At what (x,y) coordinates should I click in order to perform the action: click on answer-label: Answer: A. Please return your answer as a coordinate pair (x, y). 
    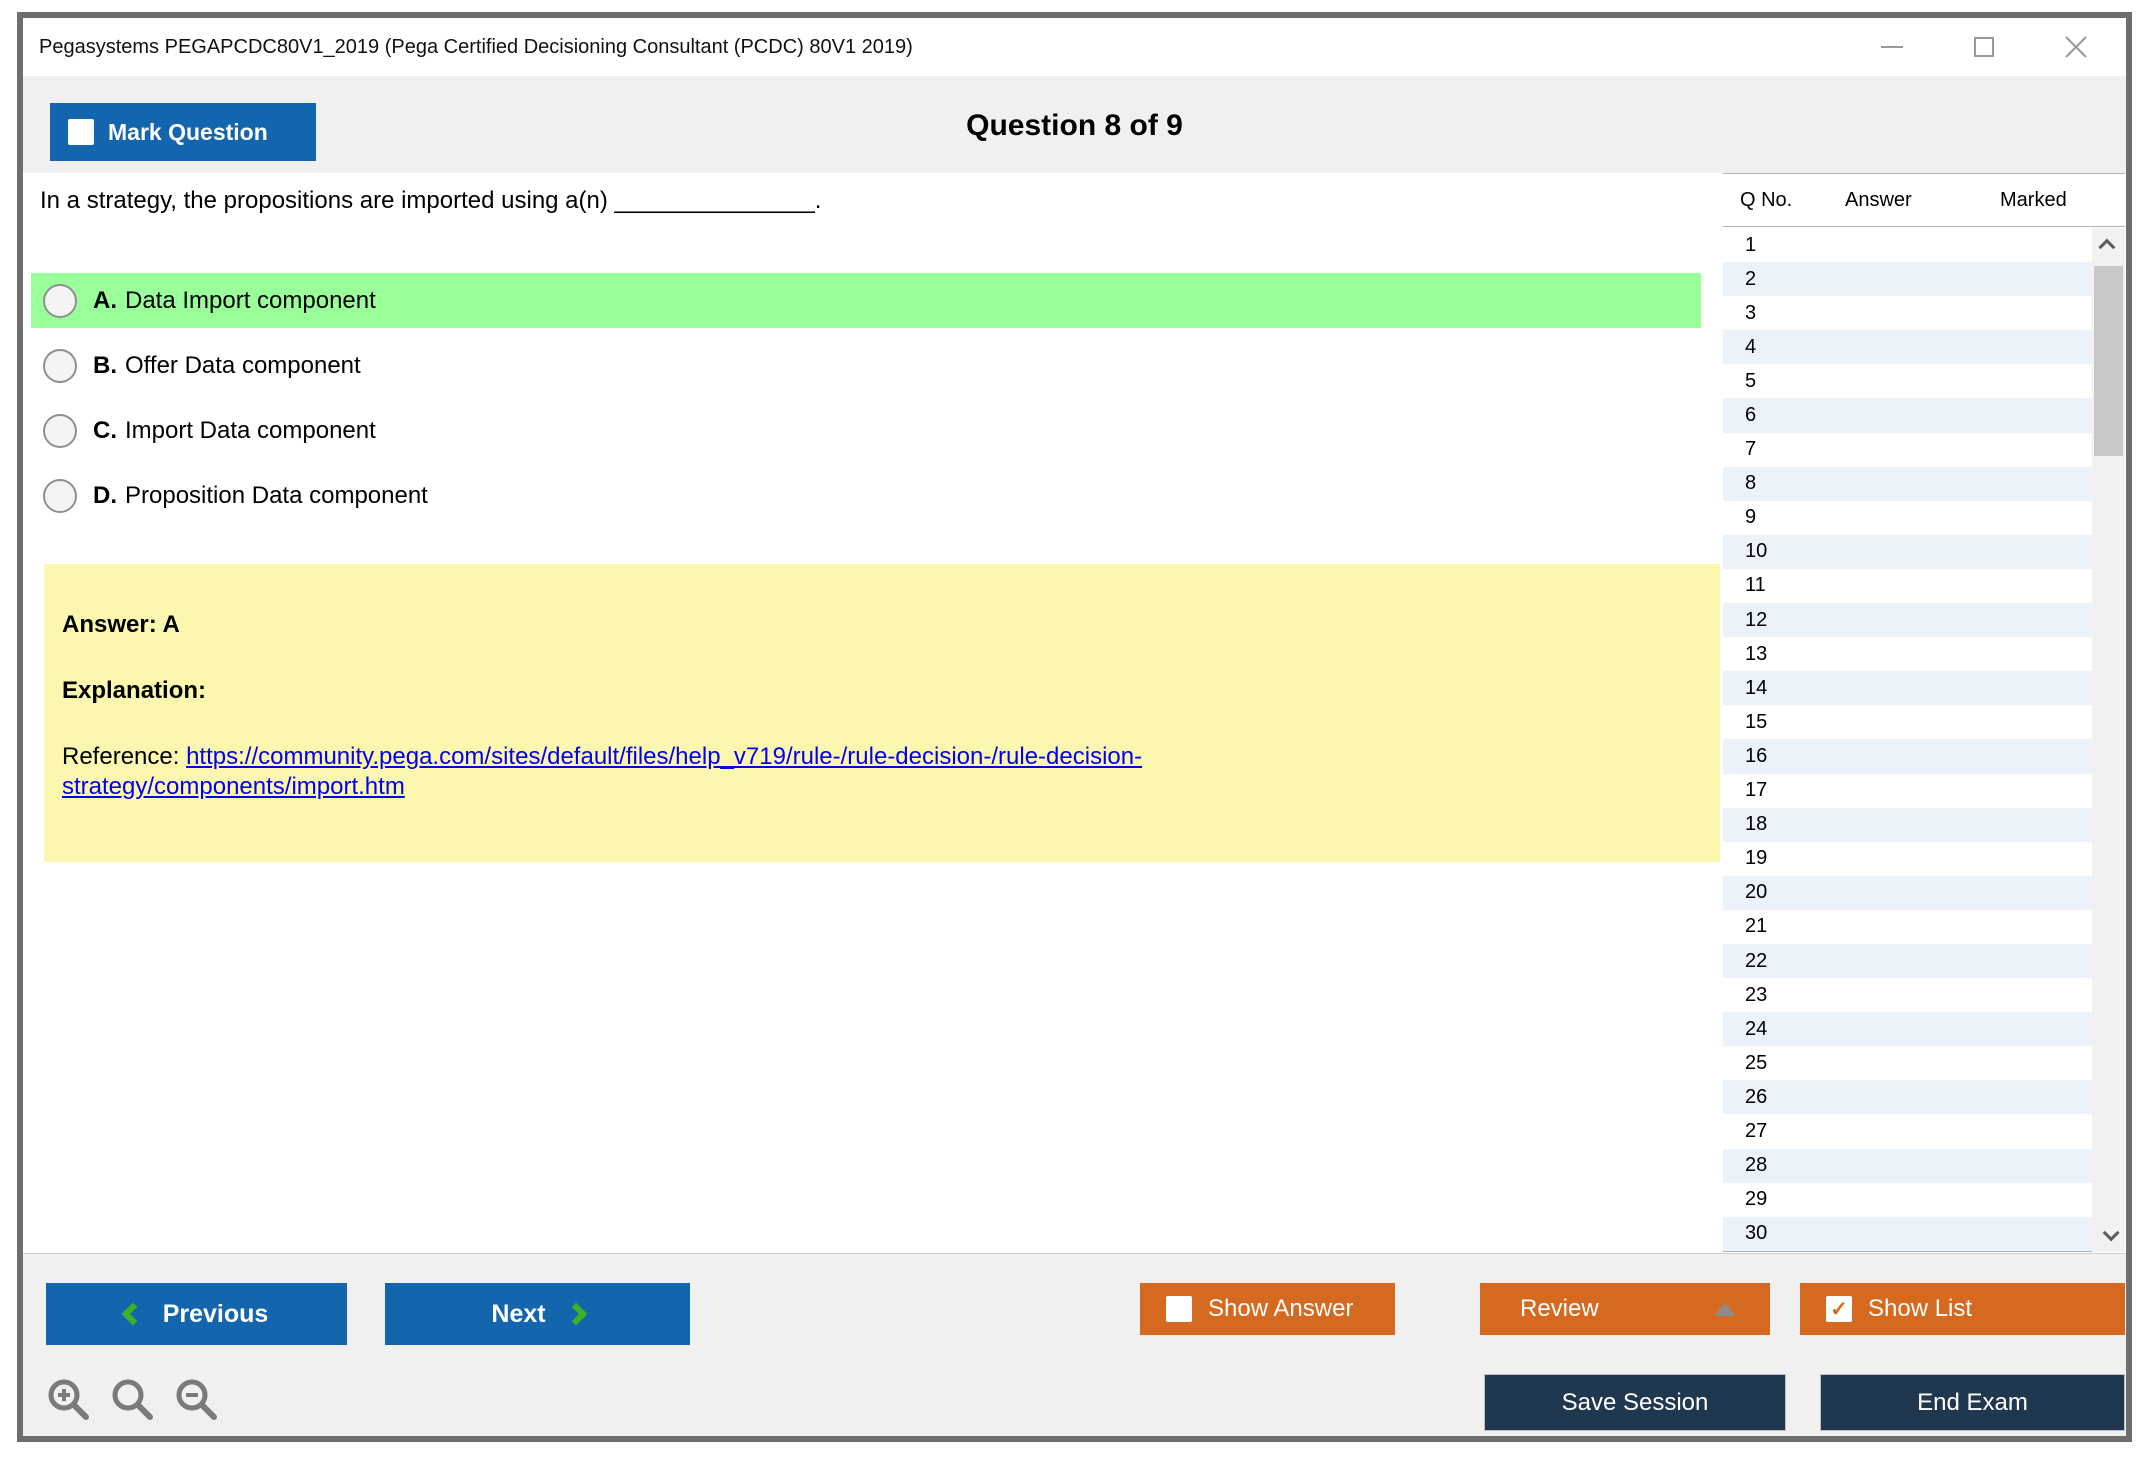
    Looking at the image, I should click on (121, 624).